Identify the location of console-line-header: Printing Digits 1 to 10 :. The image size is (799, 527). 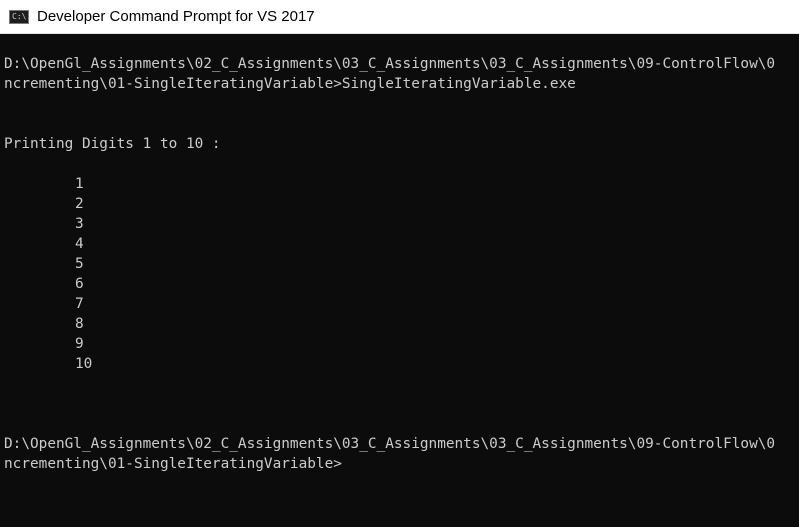
(112, 144).